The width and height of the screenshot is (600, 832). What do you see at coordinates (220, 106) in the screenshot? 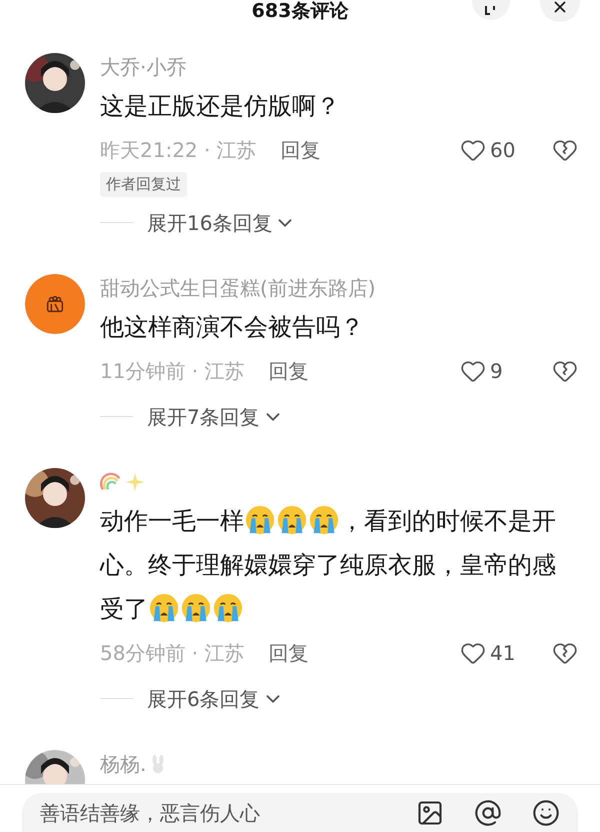
I see `comment-text: 这是正版还是仿版啊？` at bounding box center [220, 106].